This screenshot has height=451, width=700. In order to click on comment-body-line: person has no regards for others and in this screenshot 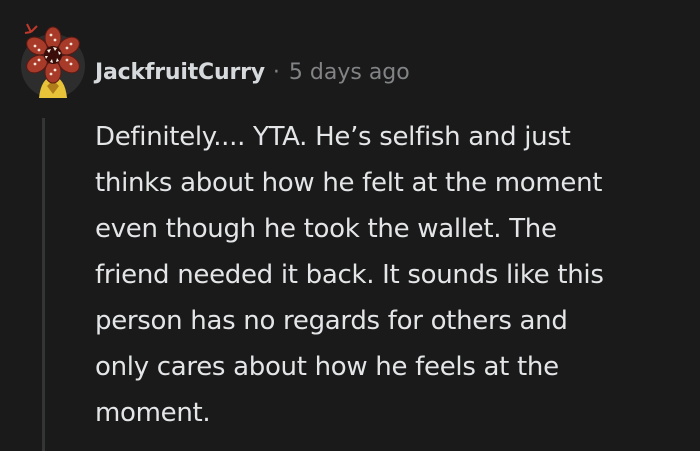, I will do `click(331, 321)`.